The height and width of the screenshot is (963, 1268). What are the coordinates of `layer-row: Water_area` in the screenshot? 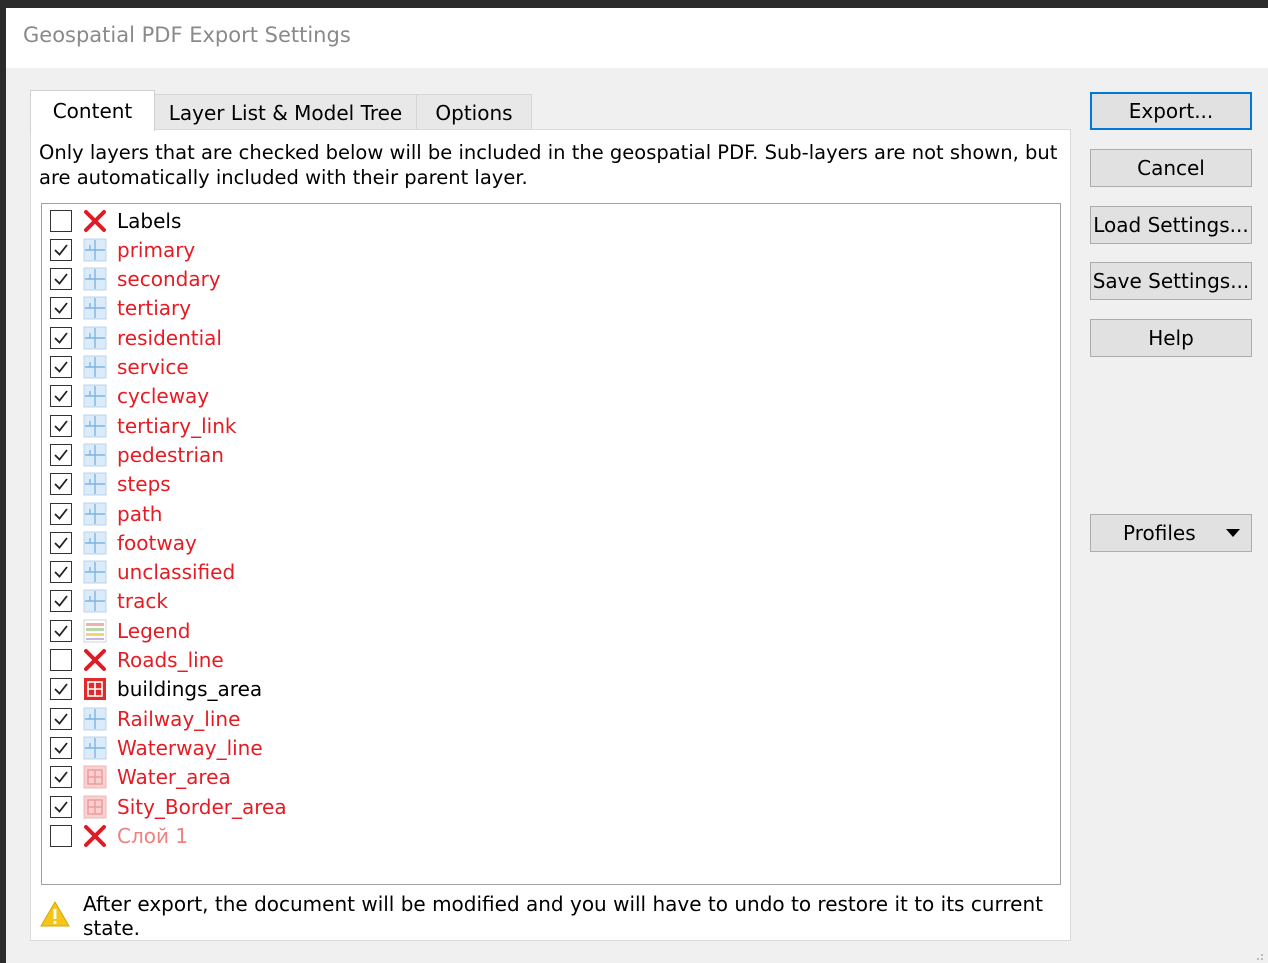 It's located at (350, 777).